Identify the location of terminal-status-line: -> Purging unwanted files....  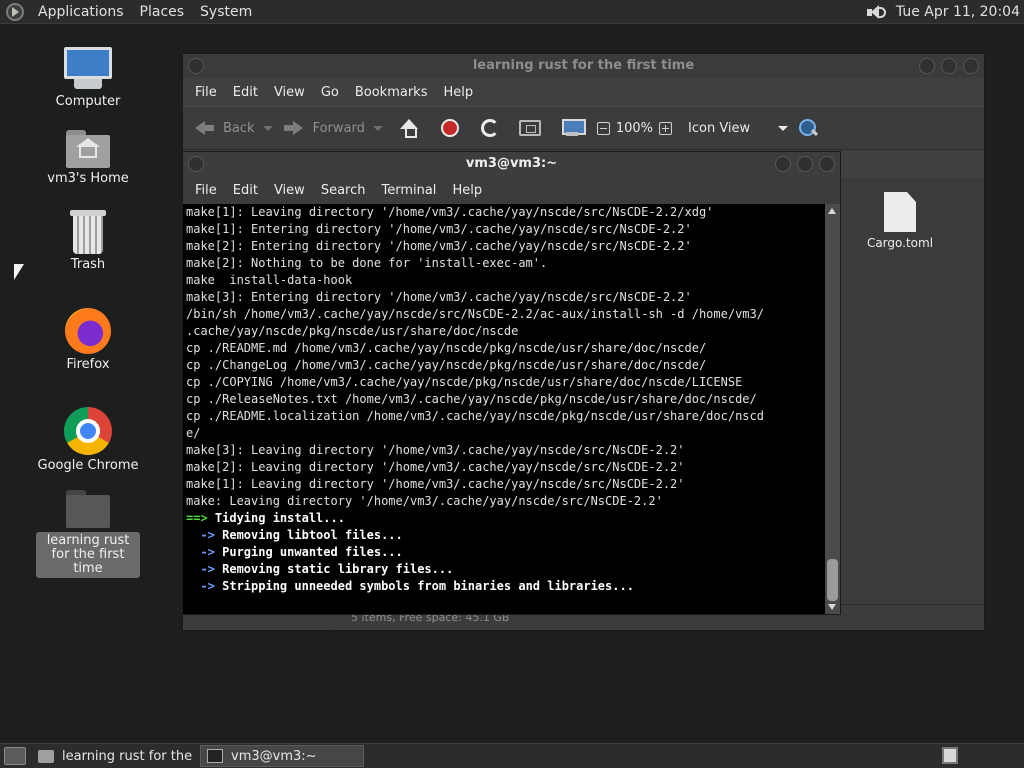
(506, 552).